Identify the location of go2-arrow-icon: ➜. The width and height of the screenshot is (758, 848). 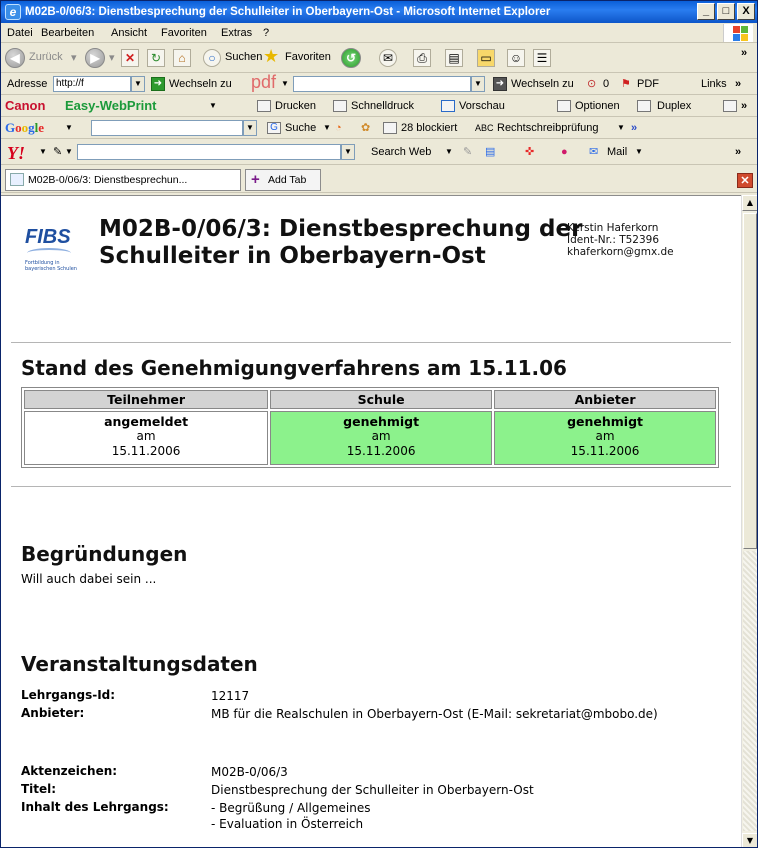
(500, 84).